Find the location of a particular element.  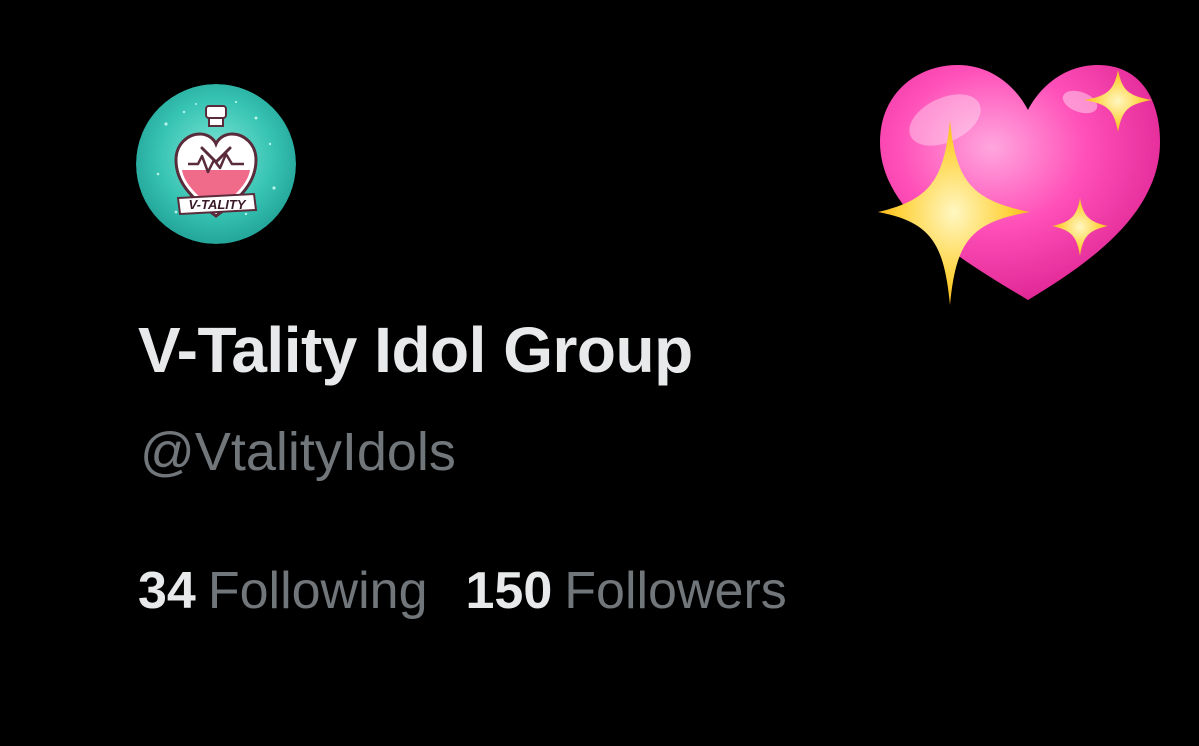

profile-stats: 34 Following 150 Followers is located at coordinates (462, 591).